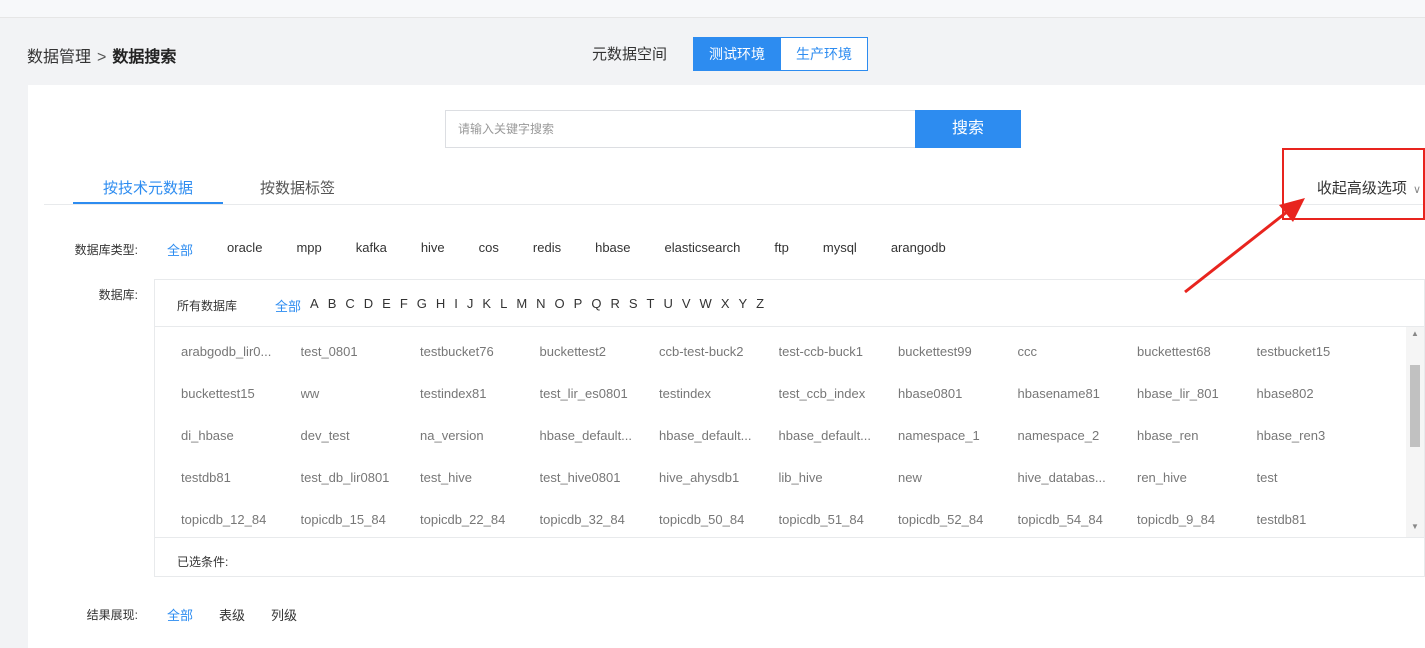 Image resolution: width=1425 pixels, height=648 pixels. Describe the element at coordinates (314, 305) in the screenshot. I see `letter-filter-a: A` at that location.